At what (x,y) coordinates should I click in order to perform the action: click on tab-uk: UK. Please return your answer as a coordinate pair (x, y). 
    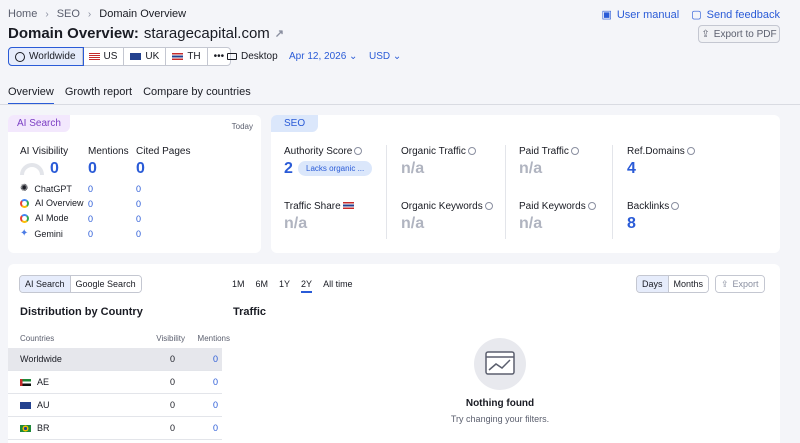
    Looking at the image, I should click on (145, 56).